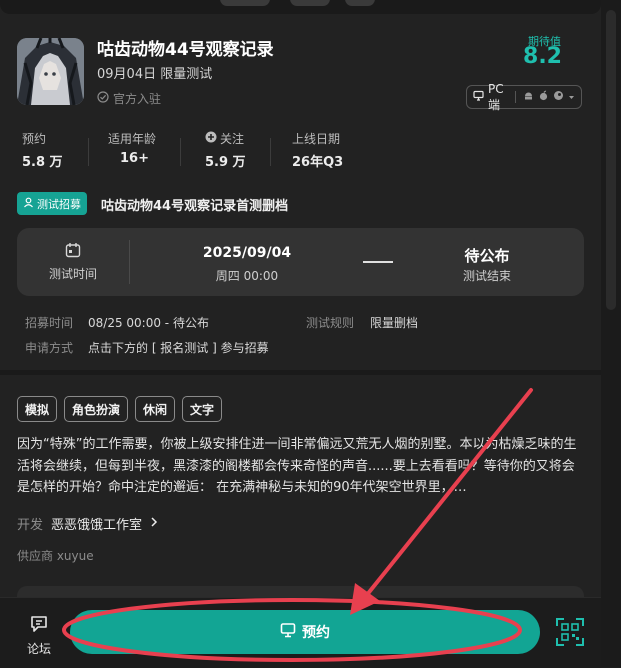 The width and height of the screenshot is (621, 668). I want to click on developer-row: 开发 恶恶饿饿工作室, so click(87, 523).